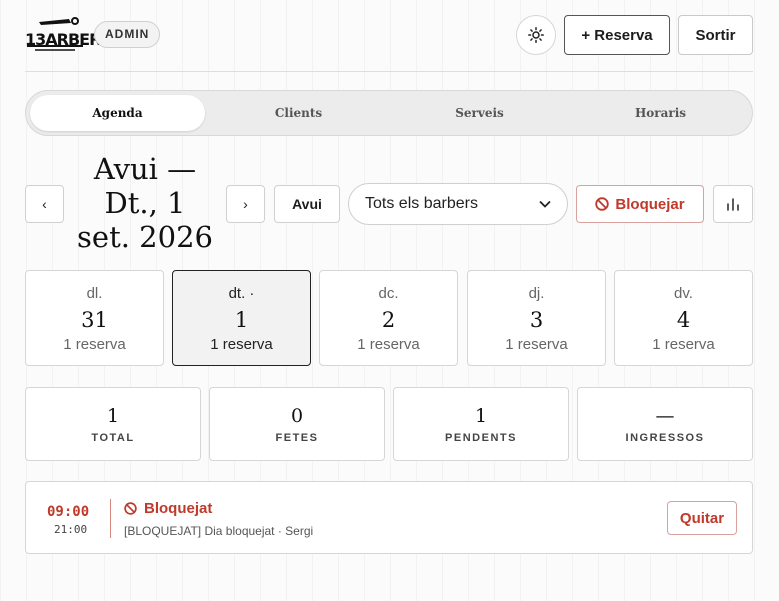  I want to click on stat-total: 1 TOTAL, so click(113, 424).